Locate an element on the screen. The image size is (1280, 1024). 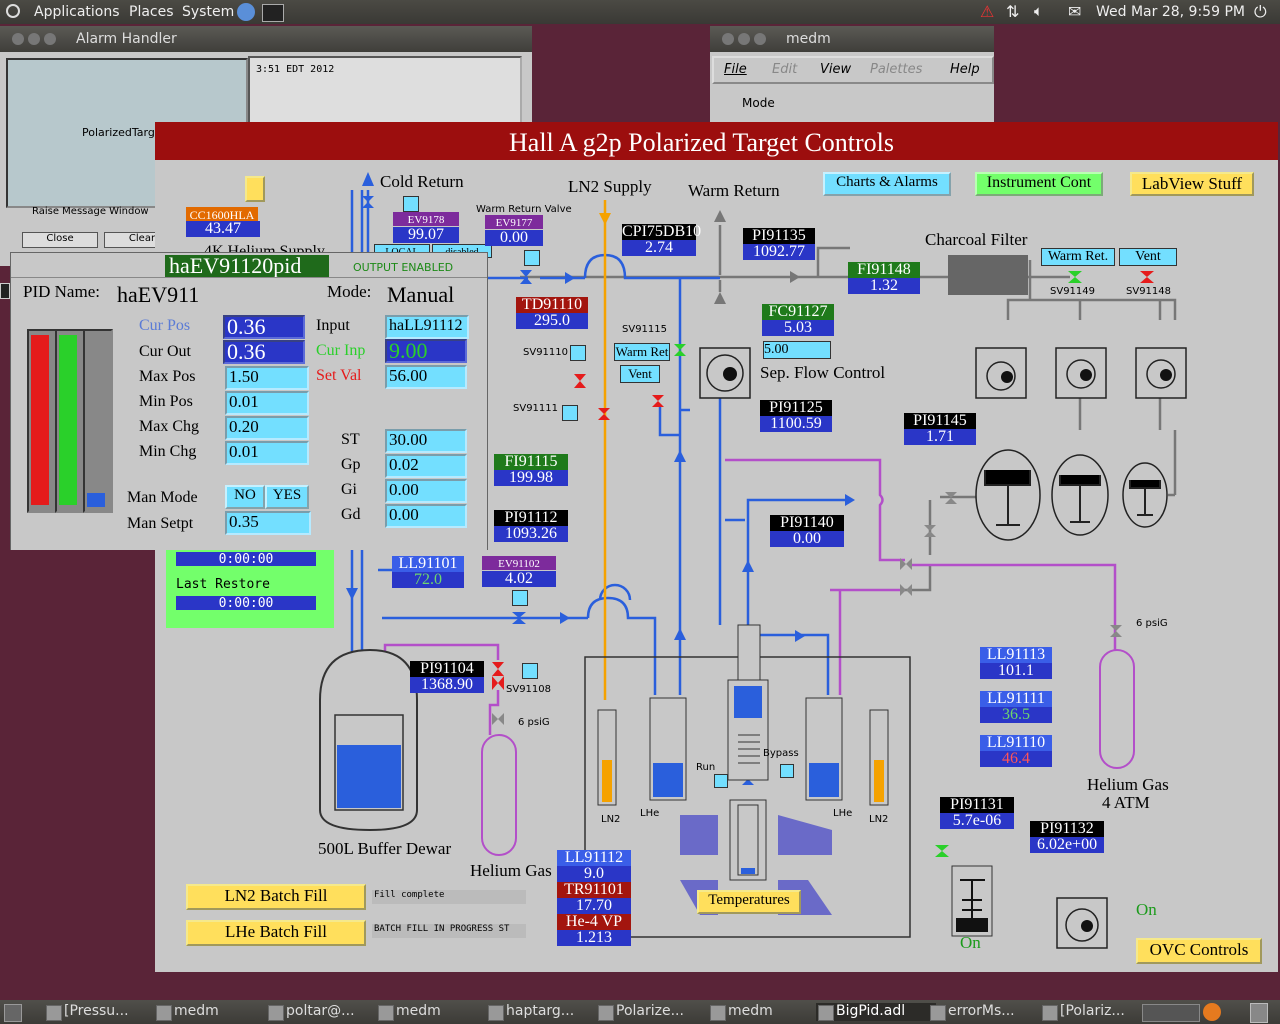
vent-button: Vent is located at coordinates (1148, 257).